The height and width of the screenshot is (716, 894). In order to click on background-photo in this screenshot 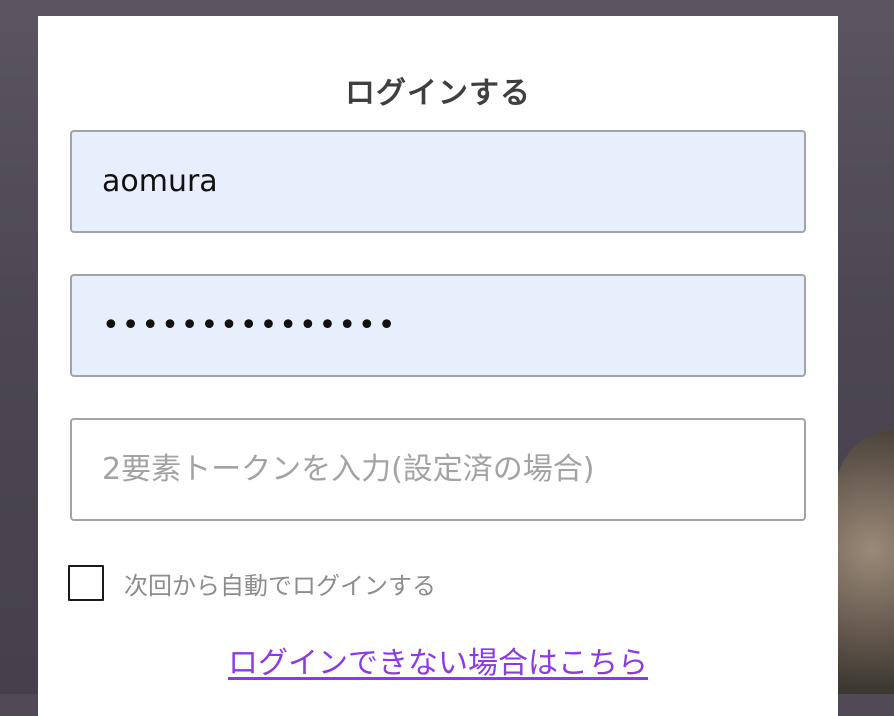, I will do `click(865, 562)`.